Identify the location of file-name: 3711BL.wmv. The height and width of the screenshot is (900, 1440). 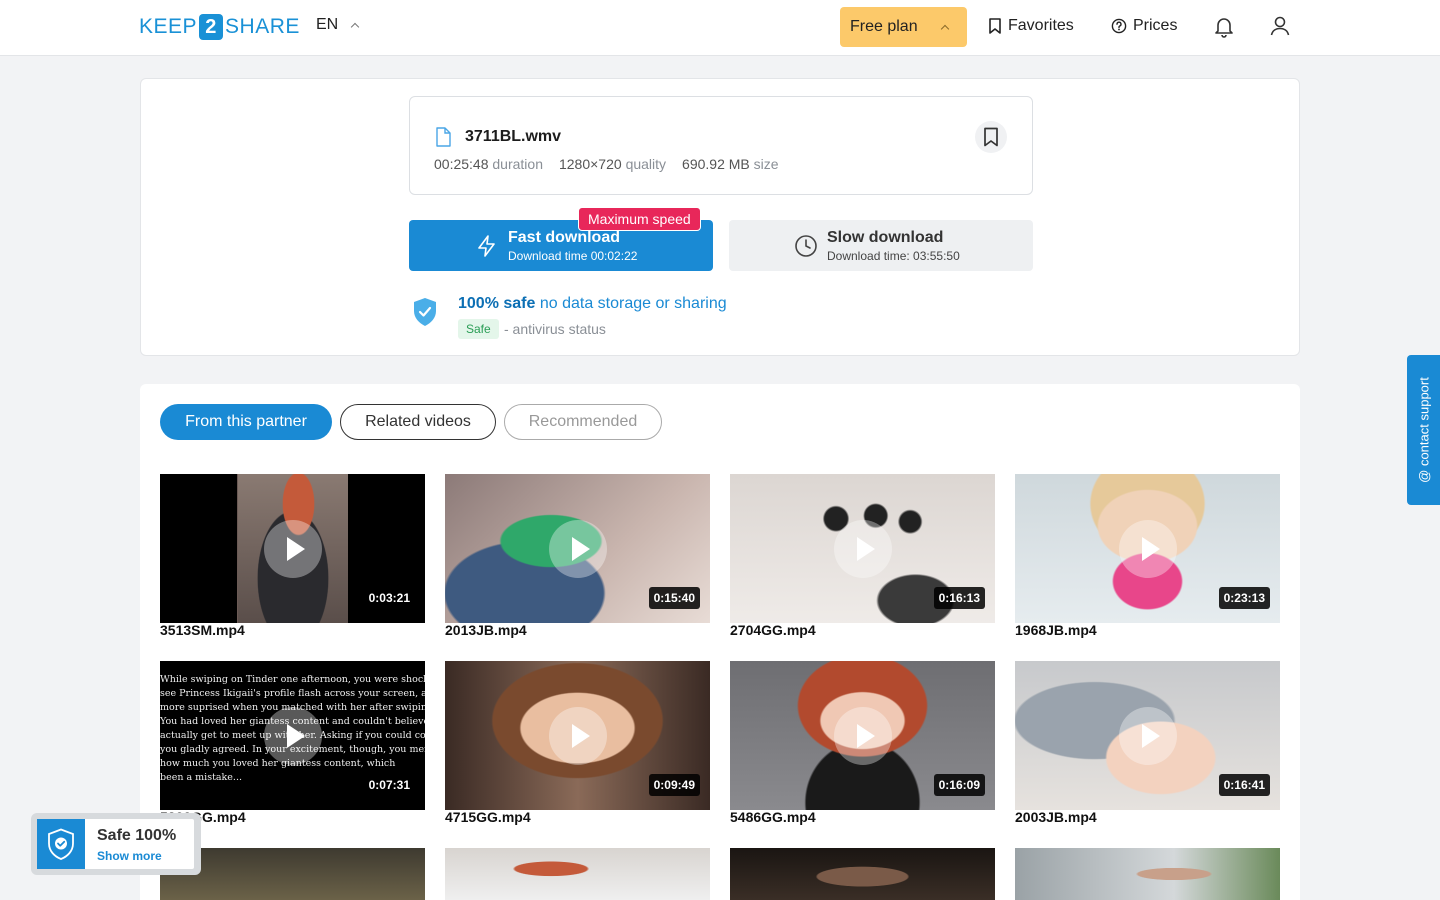
(513, 136).